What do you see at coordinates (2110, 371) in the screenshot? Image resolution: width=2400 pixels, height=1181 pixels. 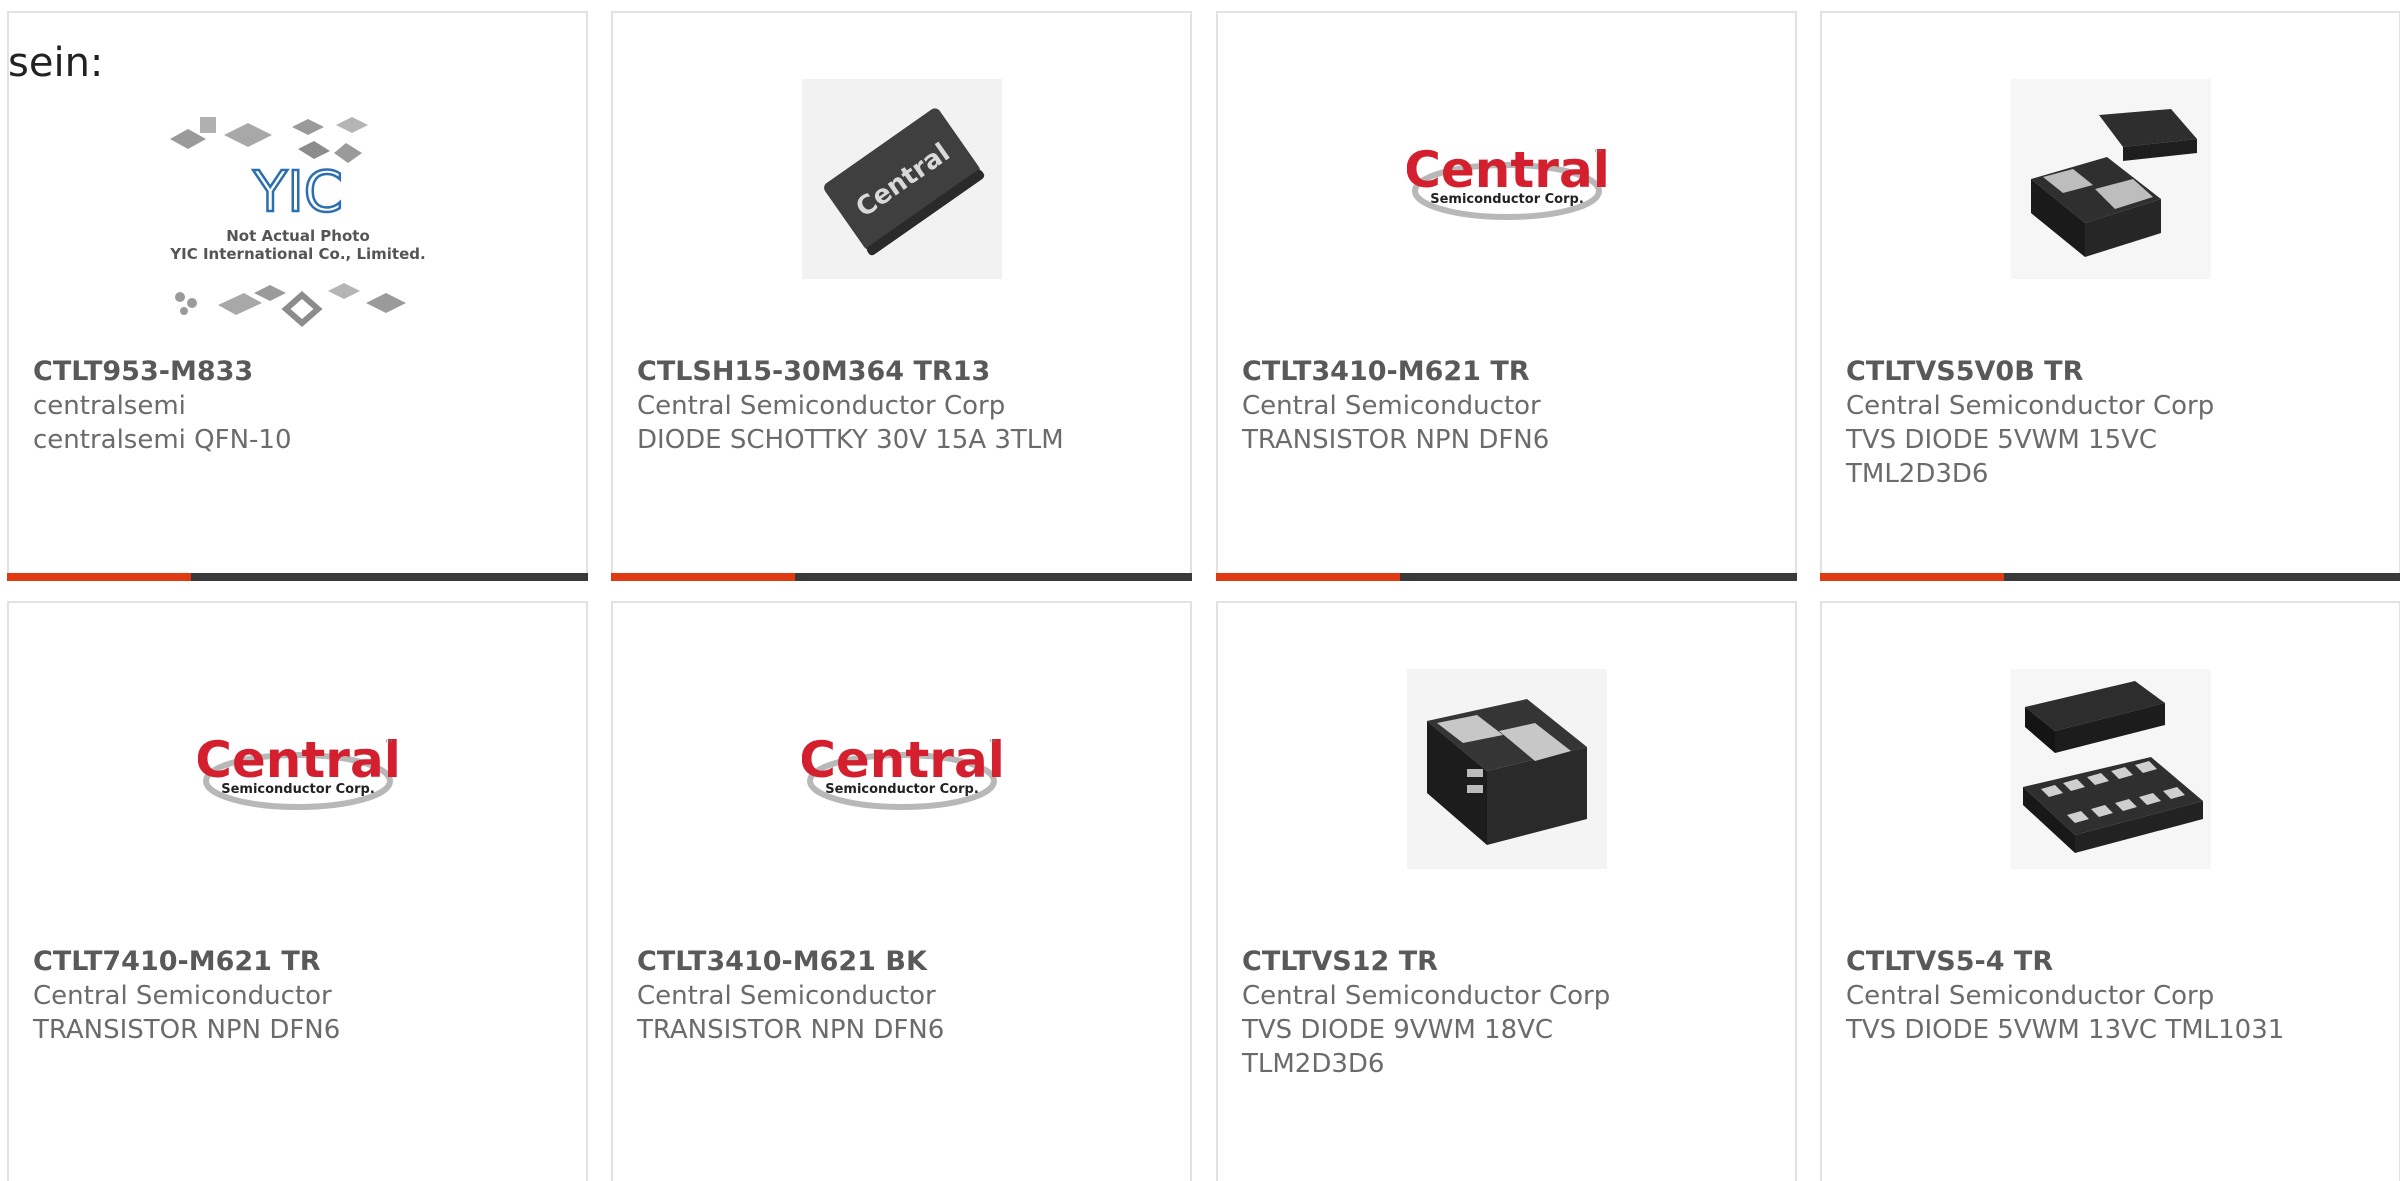 I see `product-part-number: CTLTVS5V0B TR` at bounding box center [2110, 371].